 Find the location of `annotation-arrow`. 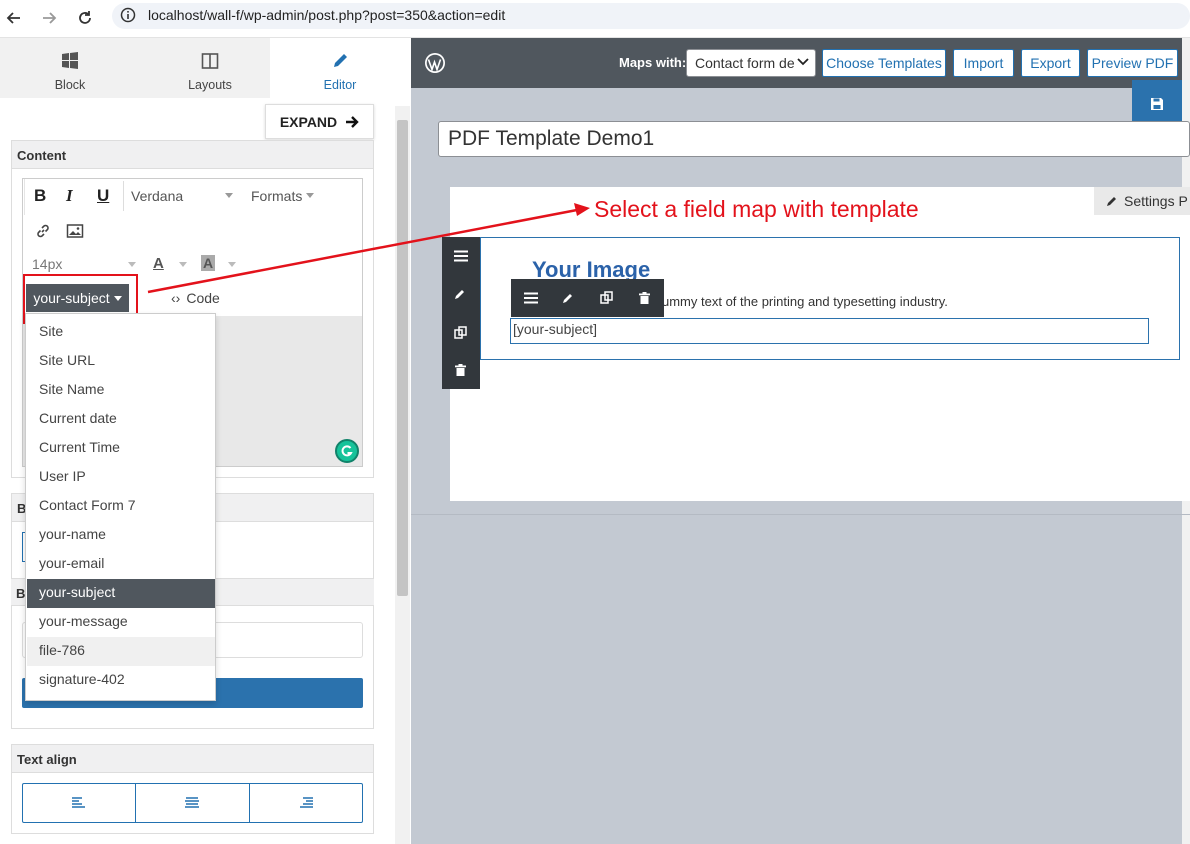

annotation-arrow is located at coordinates (368, 248).